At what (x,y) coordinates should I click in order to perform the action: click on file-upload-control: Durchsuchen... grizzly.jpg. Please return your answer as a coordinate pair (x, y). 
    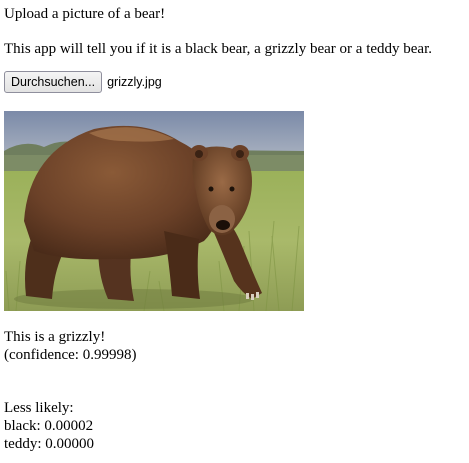
    Looking at the image, I should click on (83, 82).